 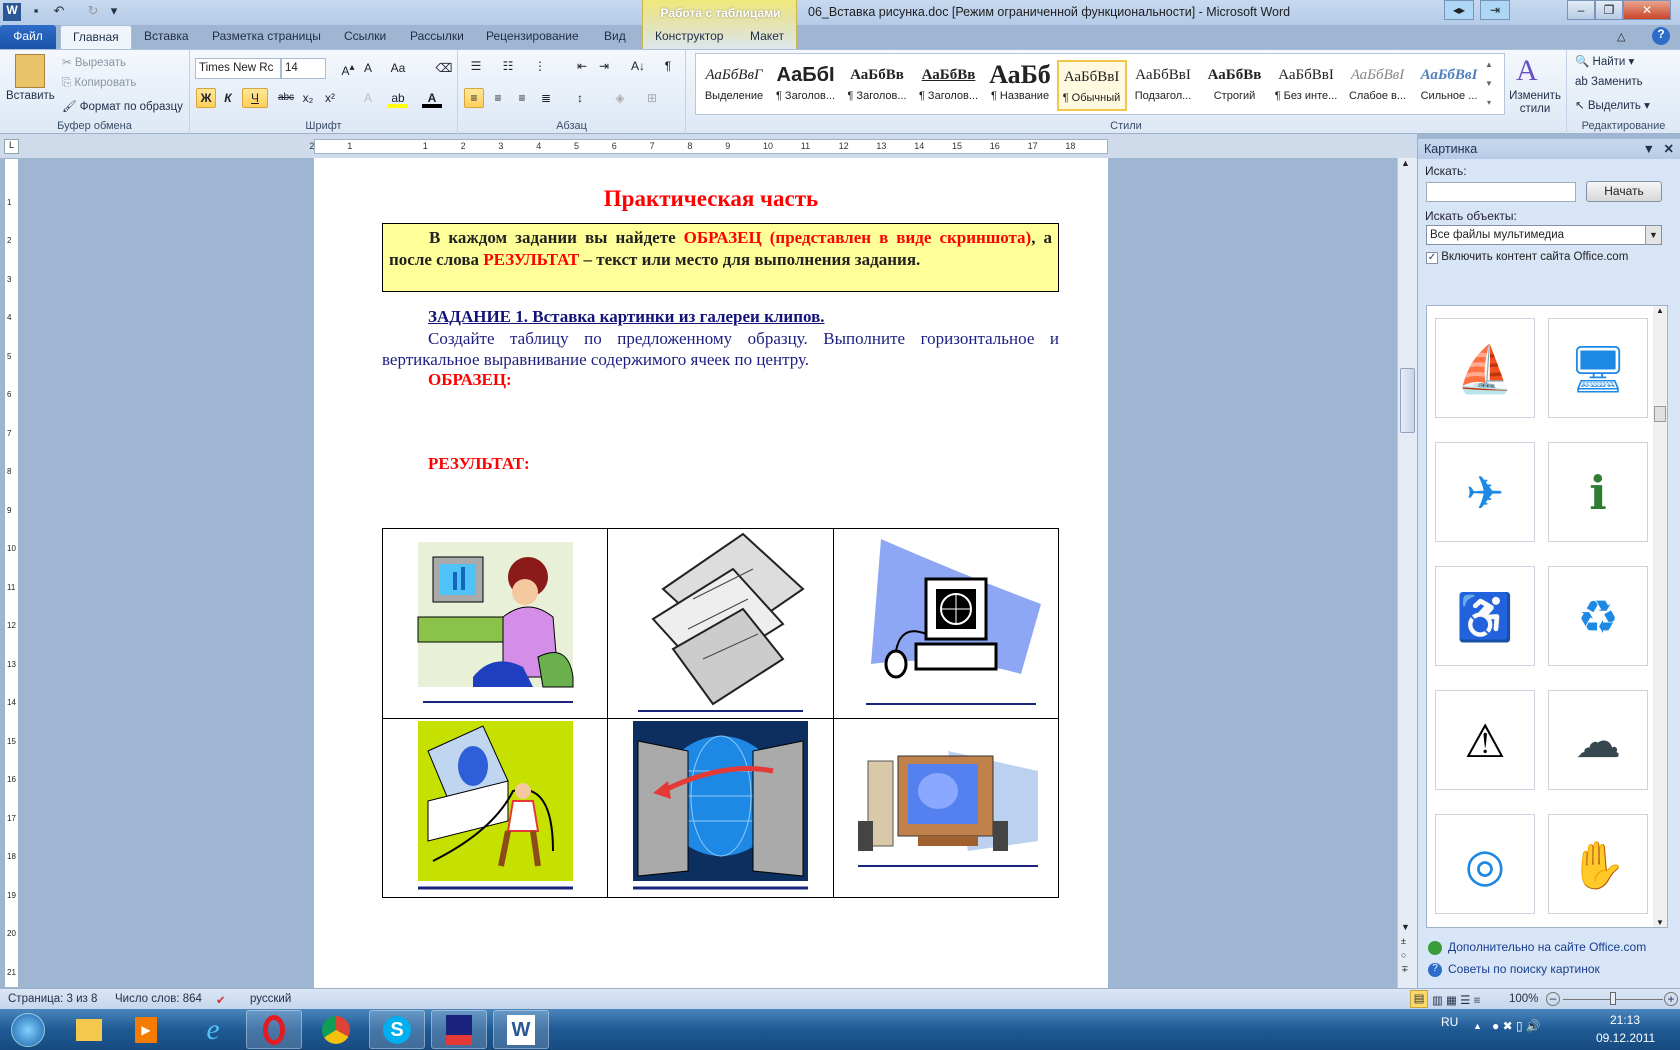 What do you see at coordinates (767, 37) in the screenshot?
I see `tab-layout: Макет` at bounding box center [767, 37].